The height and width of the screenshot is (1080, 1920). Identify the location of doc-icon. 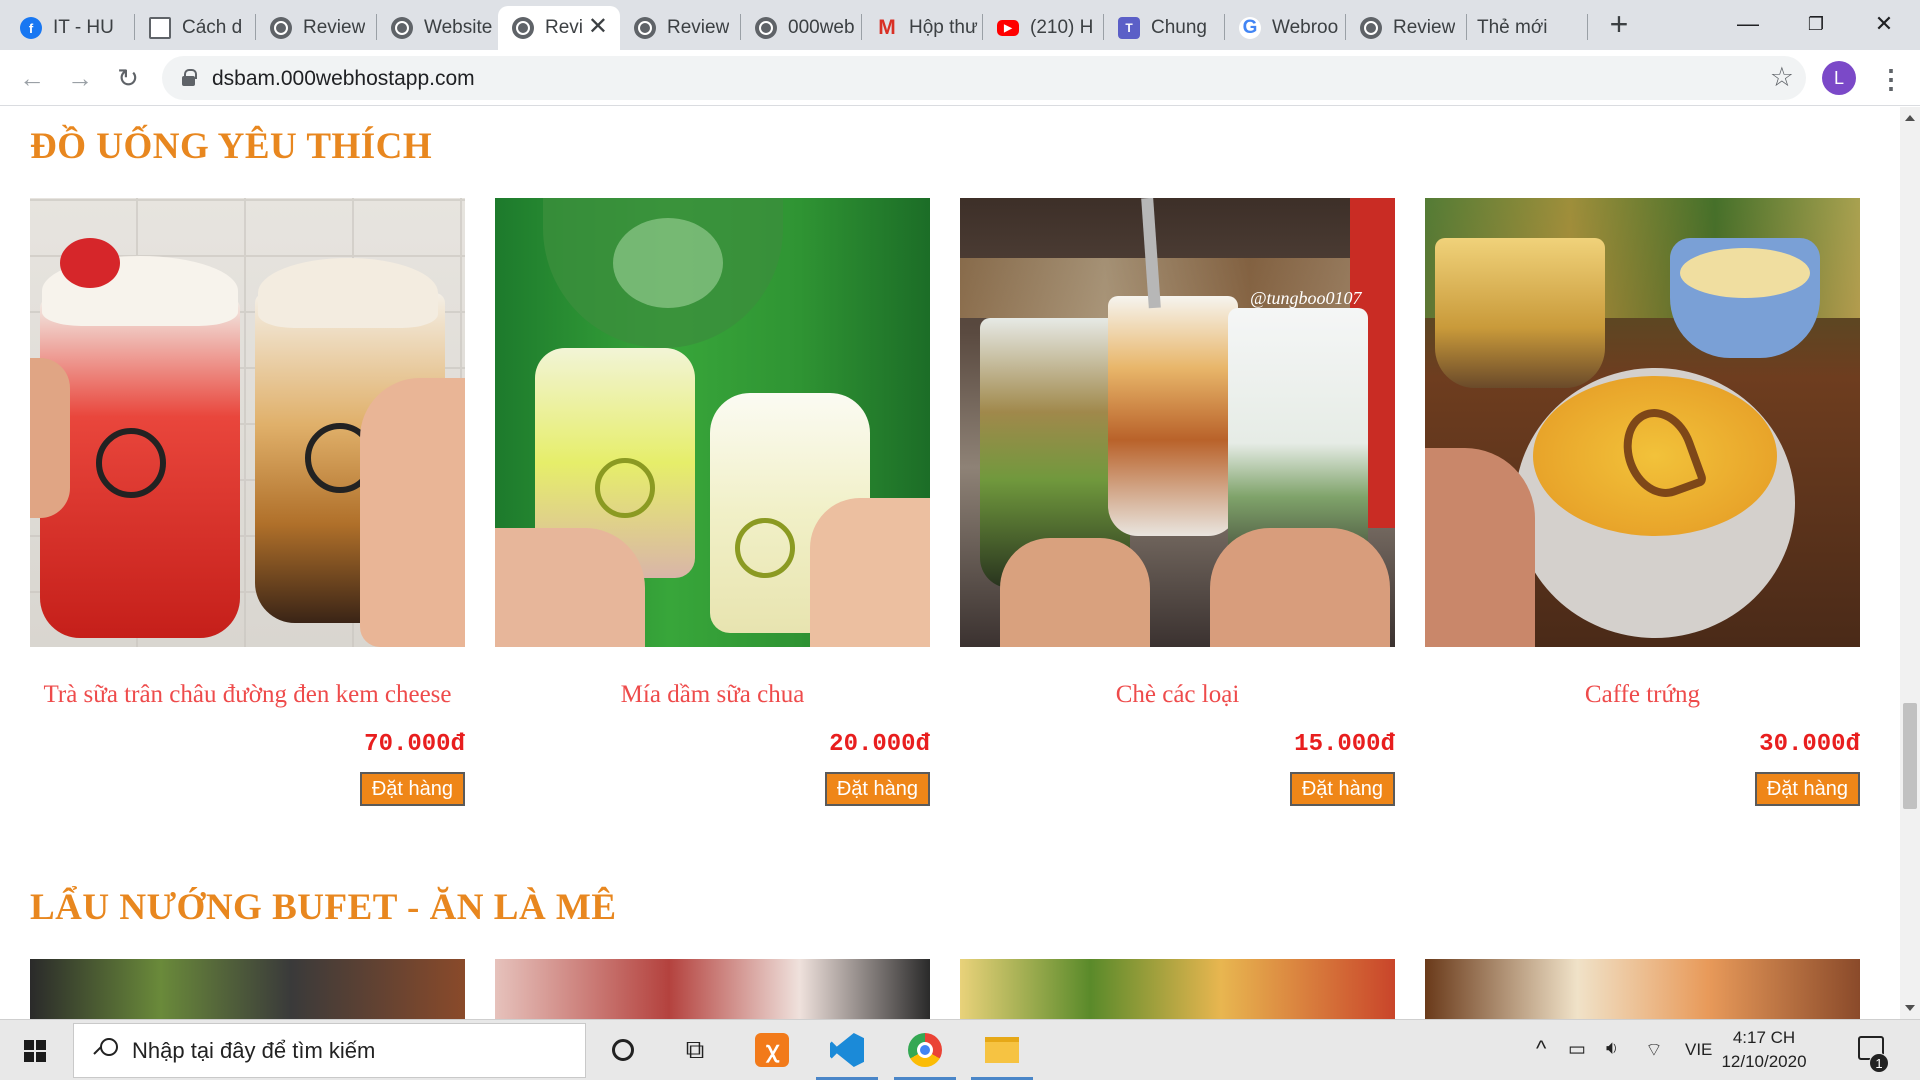
(160, 28).